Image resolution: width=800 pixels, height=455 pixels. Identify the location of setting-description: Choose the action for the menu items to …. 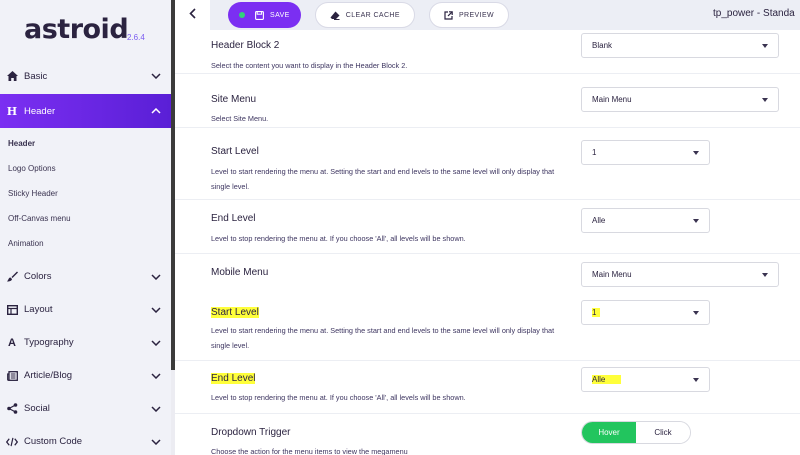
(309, 451).